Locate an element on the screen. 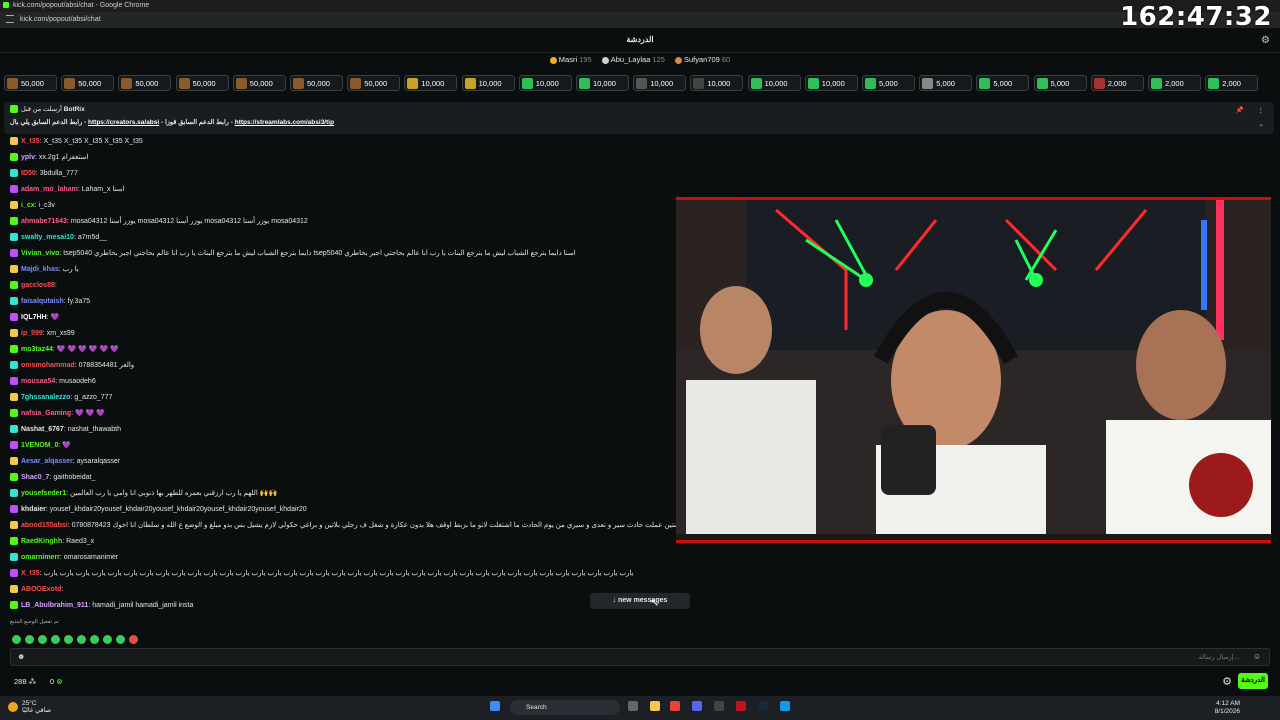 The image size is (1280, 720). chrome-icon is located at coordinates (675, 706).